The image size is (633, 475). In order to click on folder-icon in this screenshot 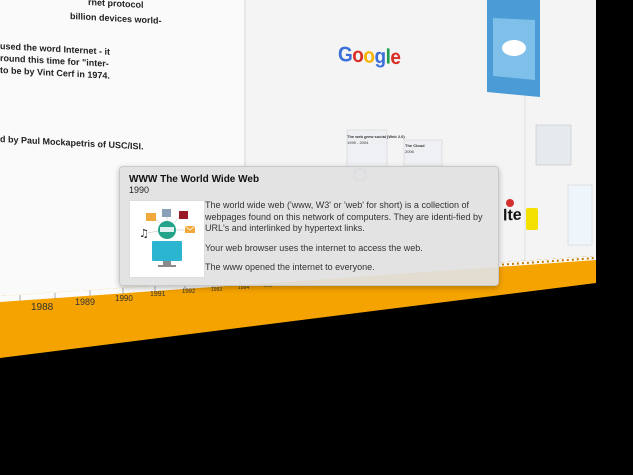, I will do `click(151, 217)`.